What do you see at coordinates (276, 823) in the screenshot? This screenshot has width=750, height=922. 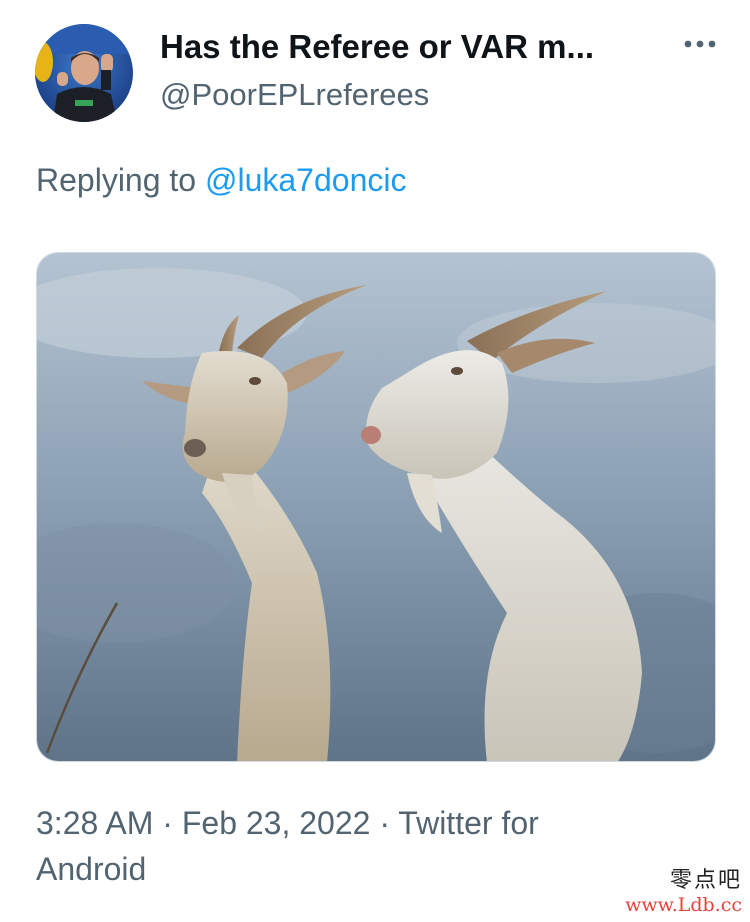 I see `tweet-date: Feb 23, 2022` at bounding box center [276, 823].